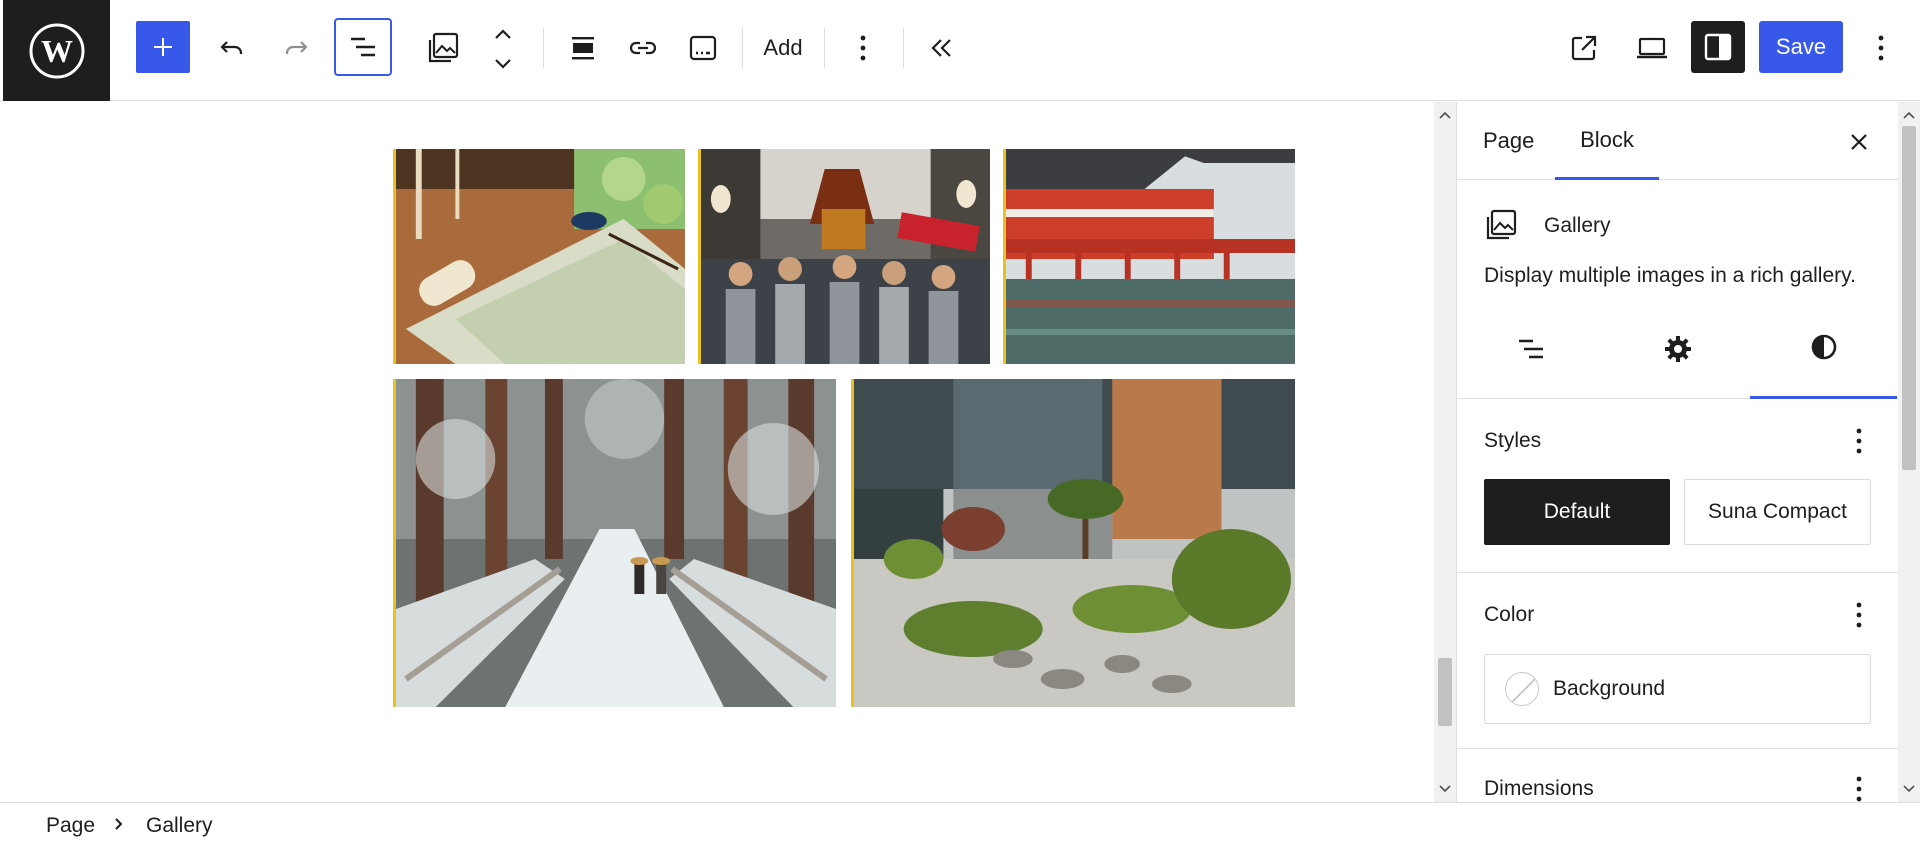  I want to click on sidebar-icon, so click(1718, 47).